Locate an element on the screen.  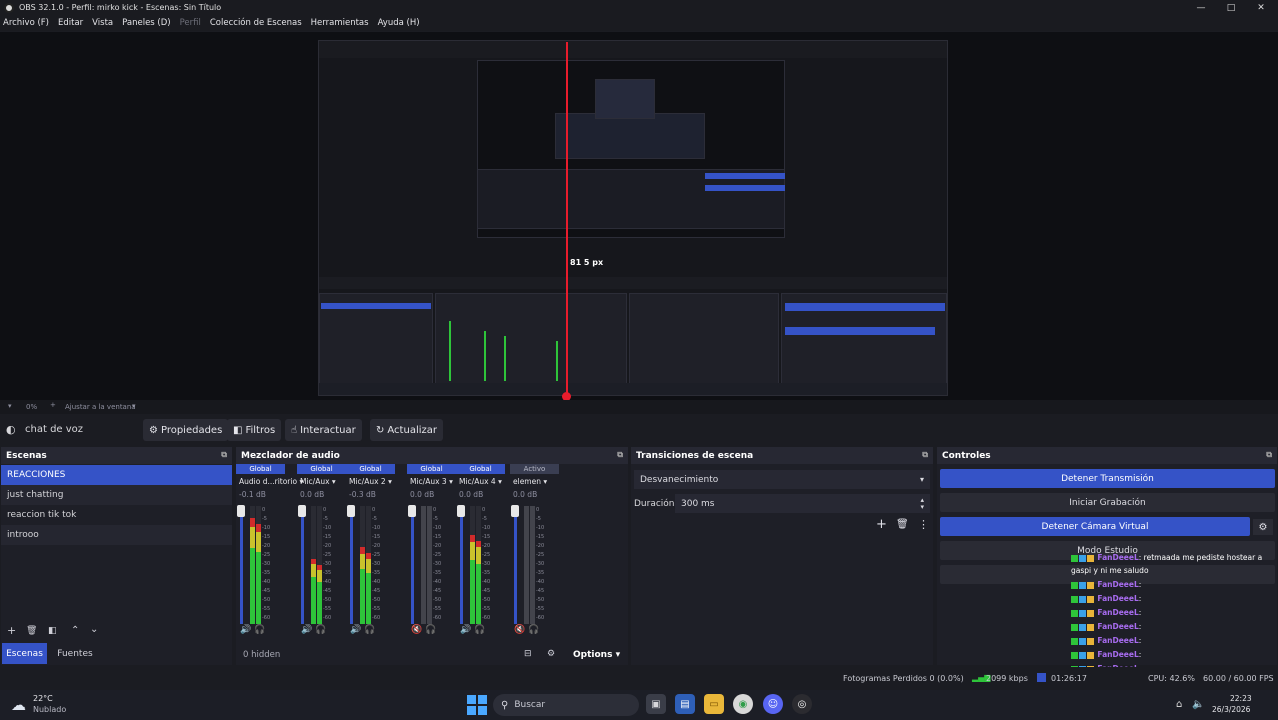
remove-transition-icon: 🗑 is located at coordinates (902, 524).